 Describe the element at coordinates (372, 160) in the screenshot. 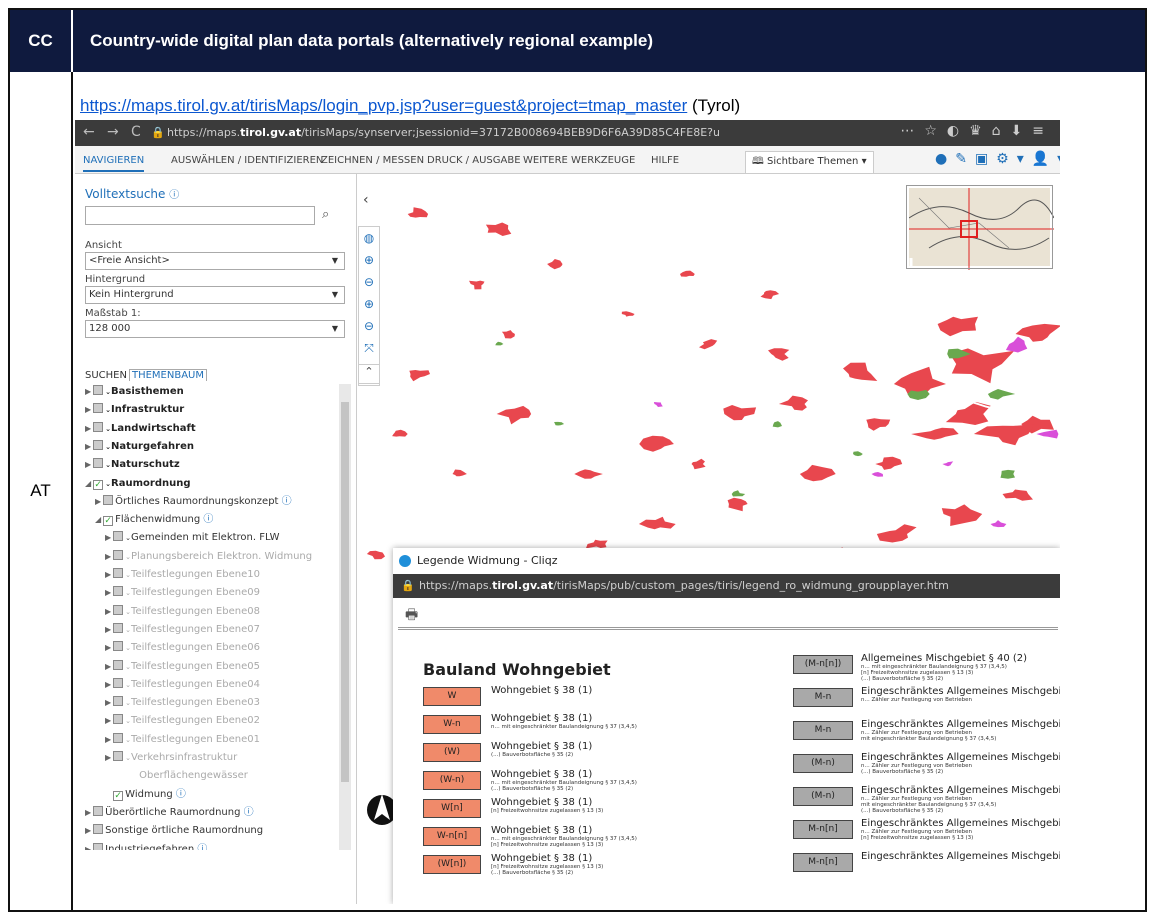

I see `menu-zeichnen: ZEICHNEN / MESSEN` at that location.